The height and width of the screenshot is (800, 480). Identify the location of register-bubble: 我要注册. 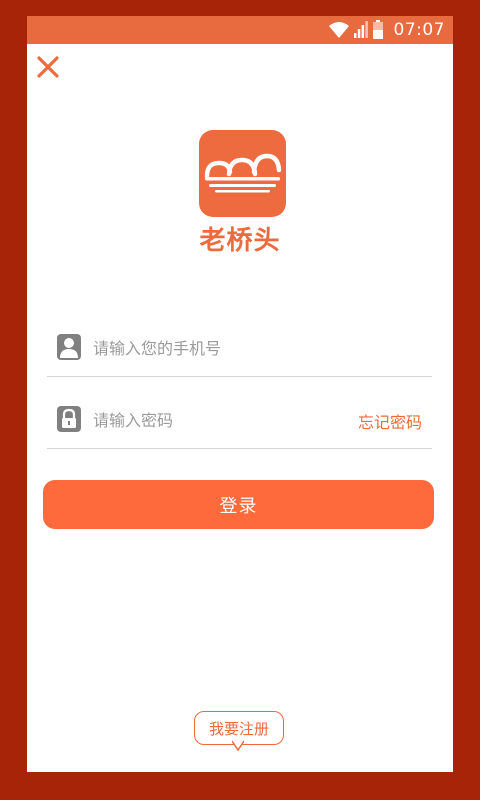
(240, 732).